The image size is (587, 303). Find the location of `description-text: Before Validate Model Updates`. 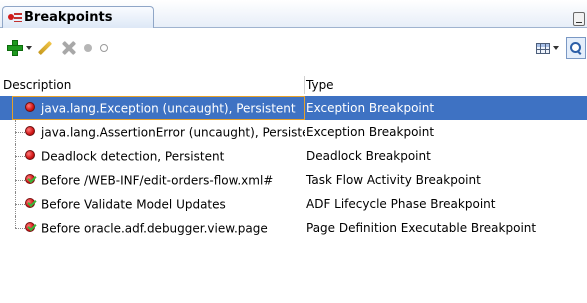

description-text: Before Validate Model Updates is located at coordinates (133, 204).